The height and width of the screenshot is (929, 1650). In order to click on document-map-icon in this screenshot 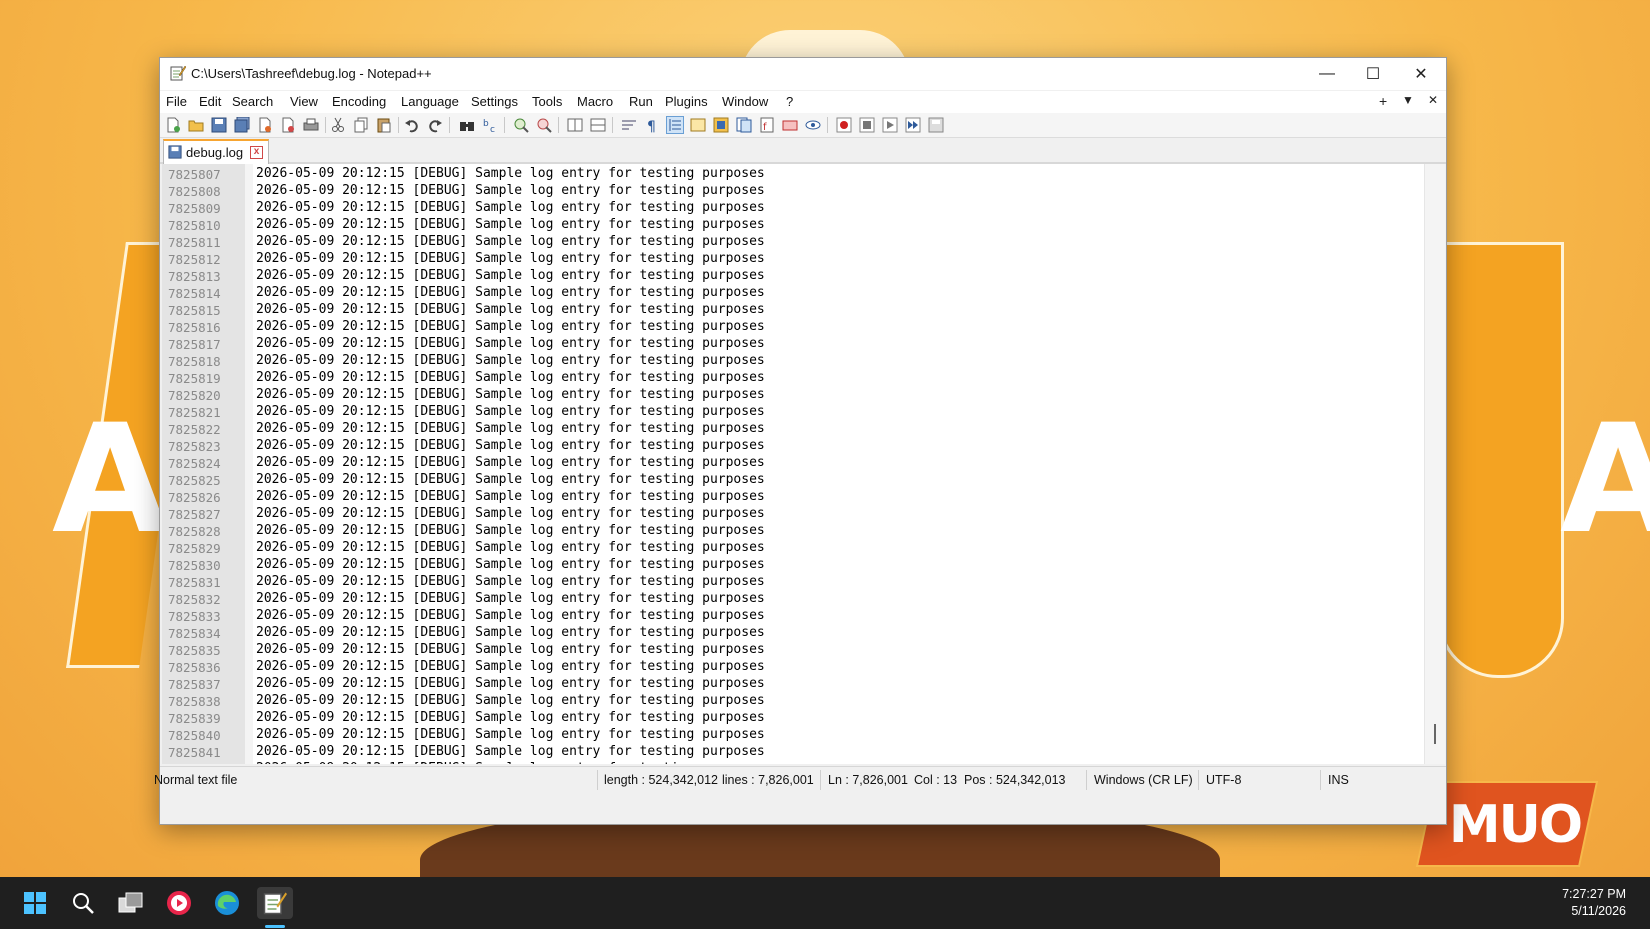, I will do `click(721, 125)`.